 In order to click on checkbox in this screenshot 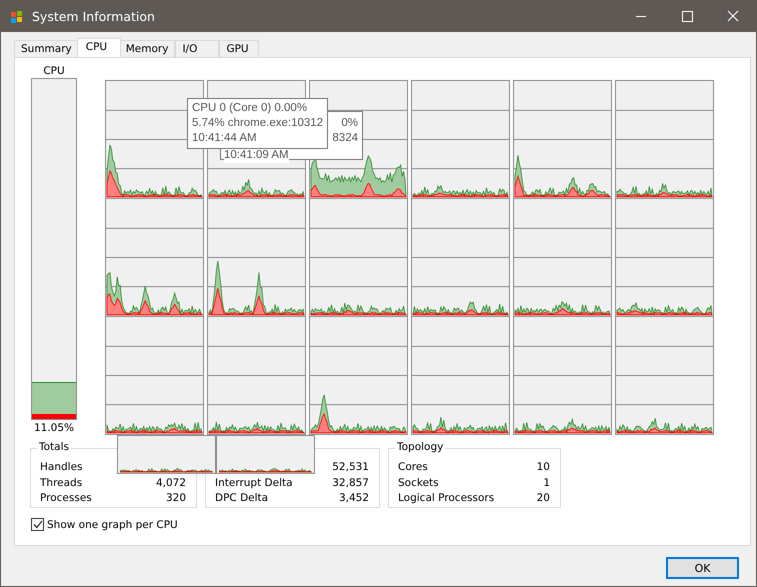, I will do `click(37, 524)`.